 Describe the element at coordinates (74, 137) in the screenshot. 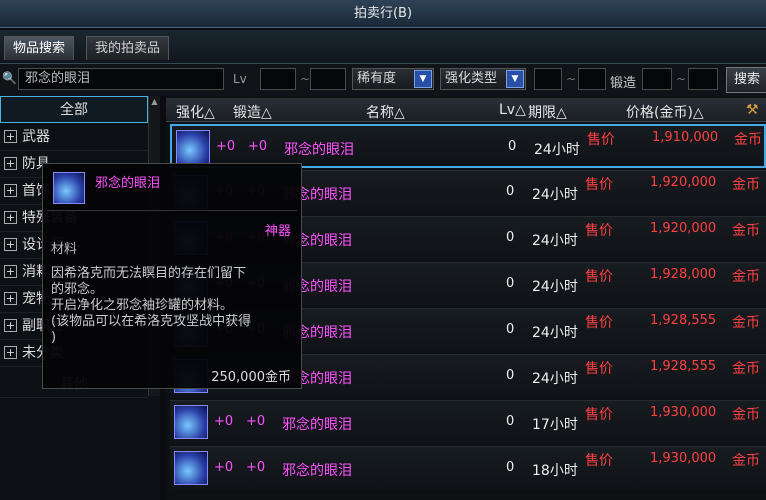

I see `category-weapon: + 武器` at that location.